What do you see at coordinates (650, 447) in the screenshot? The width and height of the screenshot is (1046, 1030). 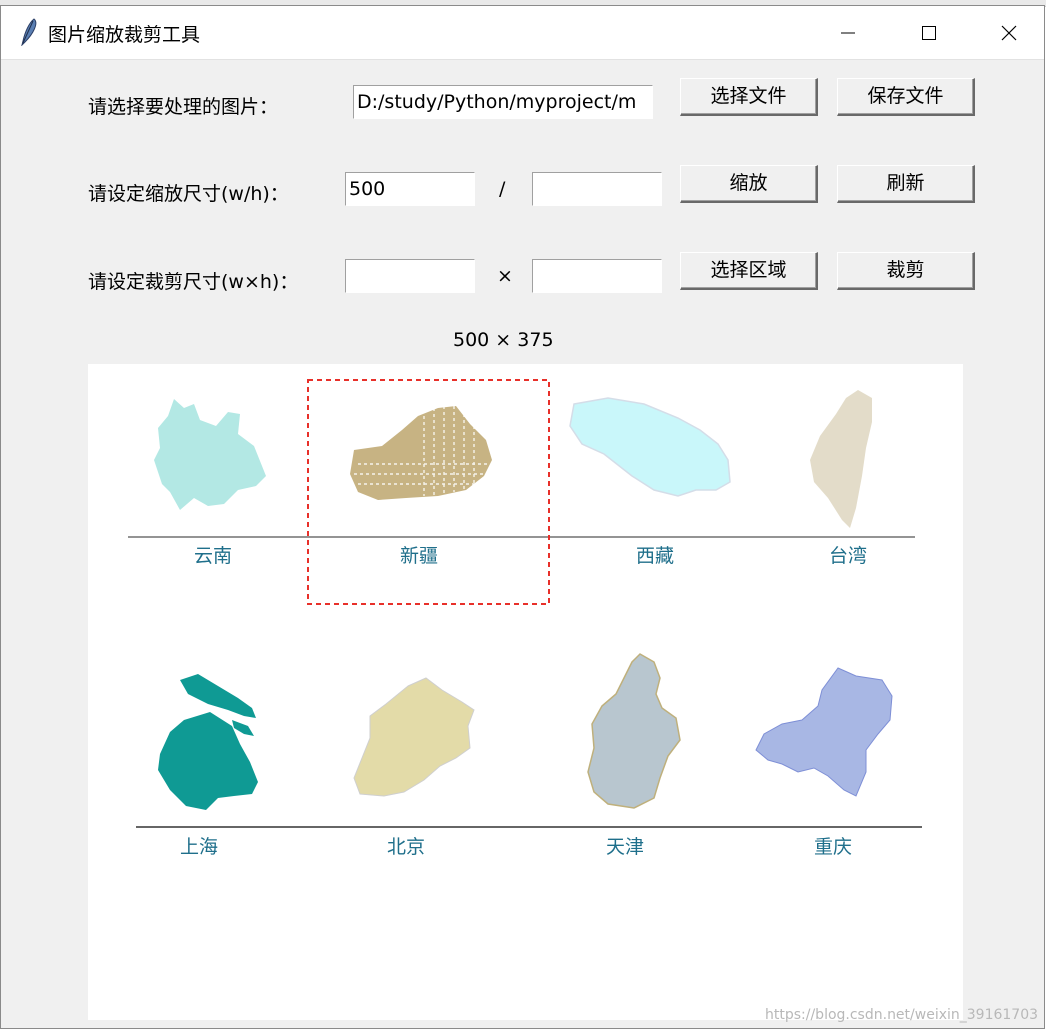 I see `xizang-map` at bounding box center [650, 447].